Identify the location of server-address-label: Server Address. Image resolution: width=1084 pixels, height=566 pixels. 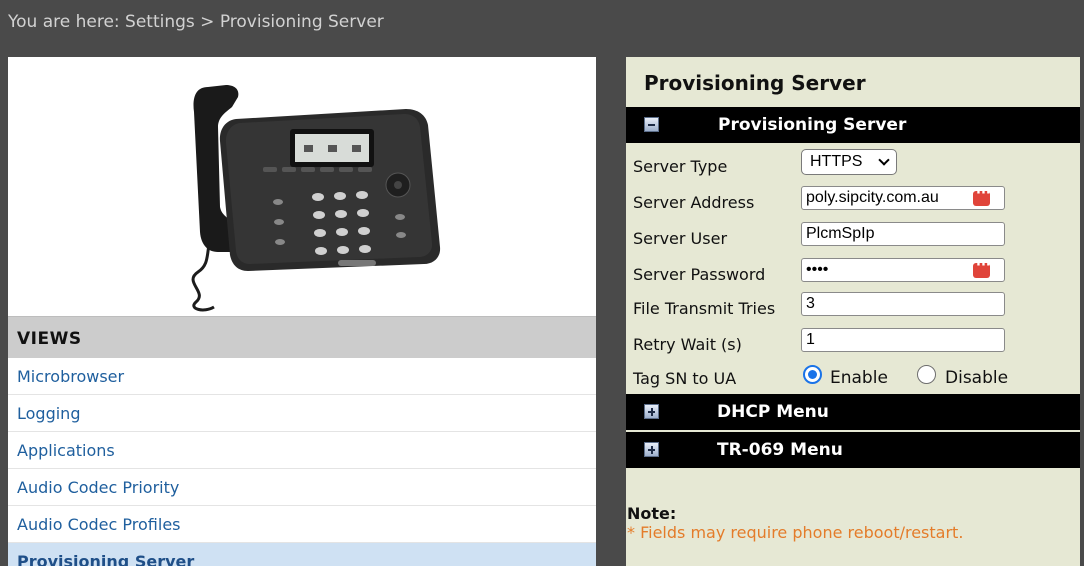
(694, 202).